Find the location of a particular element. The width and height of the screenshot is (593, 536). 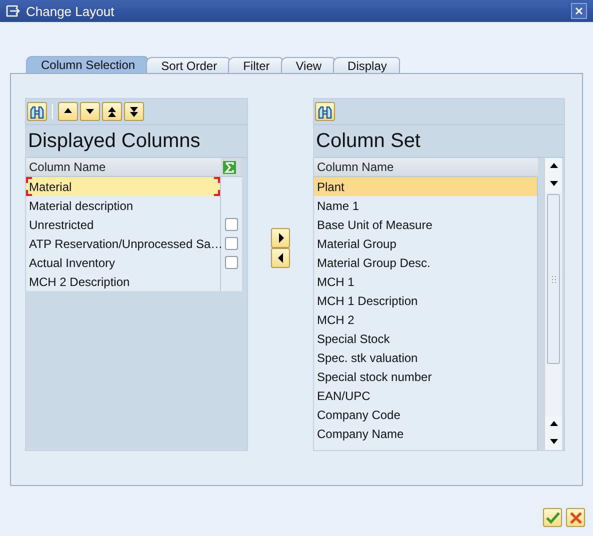

list-item: MCH 1 Description is located at coordinates (425, 300).